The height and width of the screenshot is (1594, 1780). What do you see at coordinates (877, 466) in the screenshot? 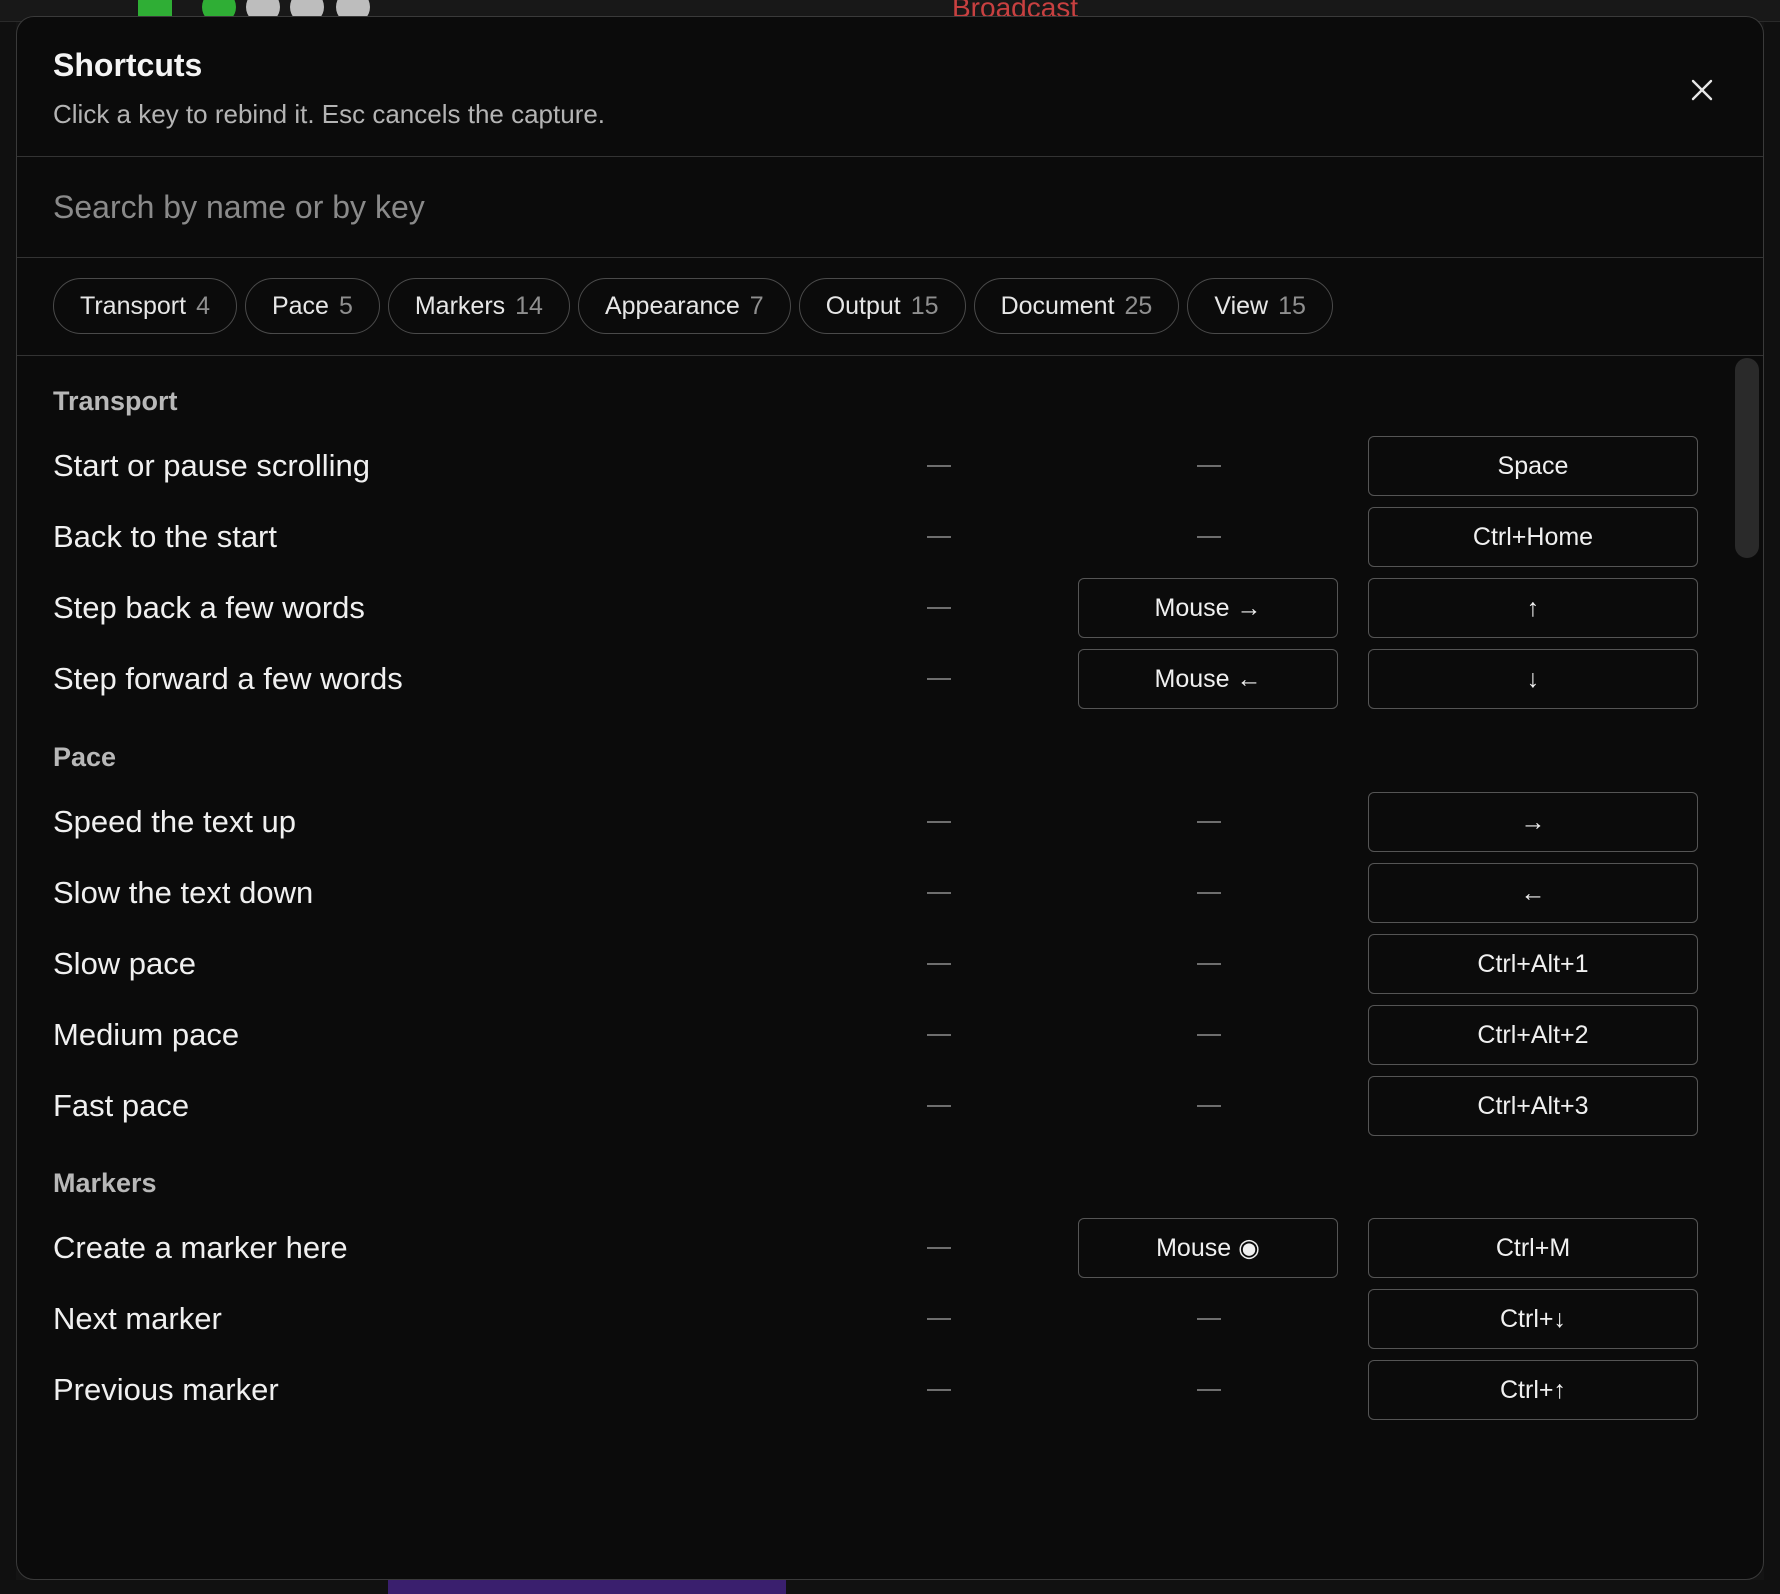
I see `shortcut-row: Start or pause scrolling Space` at bounding box center [877, 466].